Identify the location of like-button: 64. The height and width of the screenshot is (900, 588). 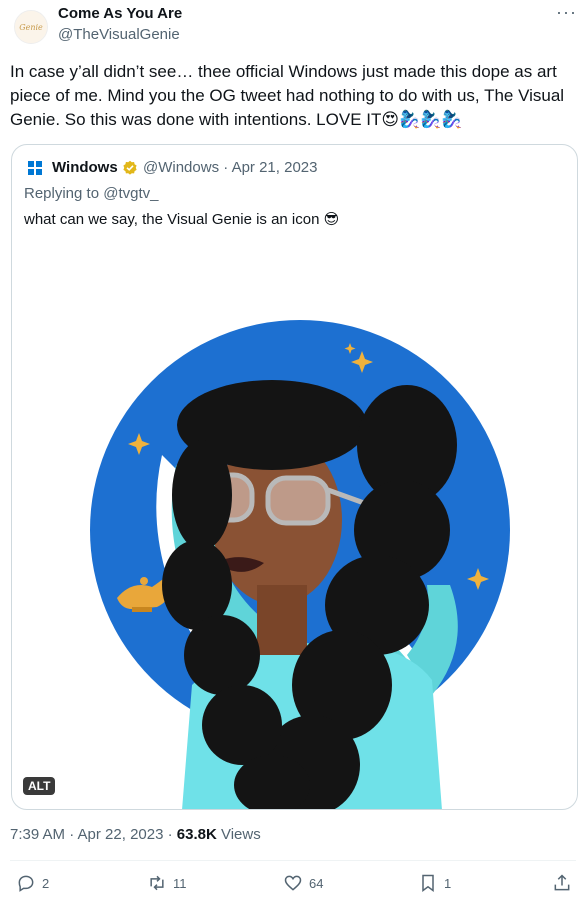
(303, 883).